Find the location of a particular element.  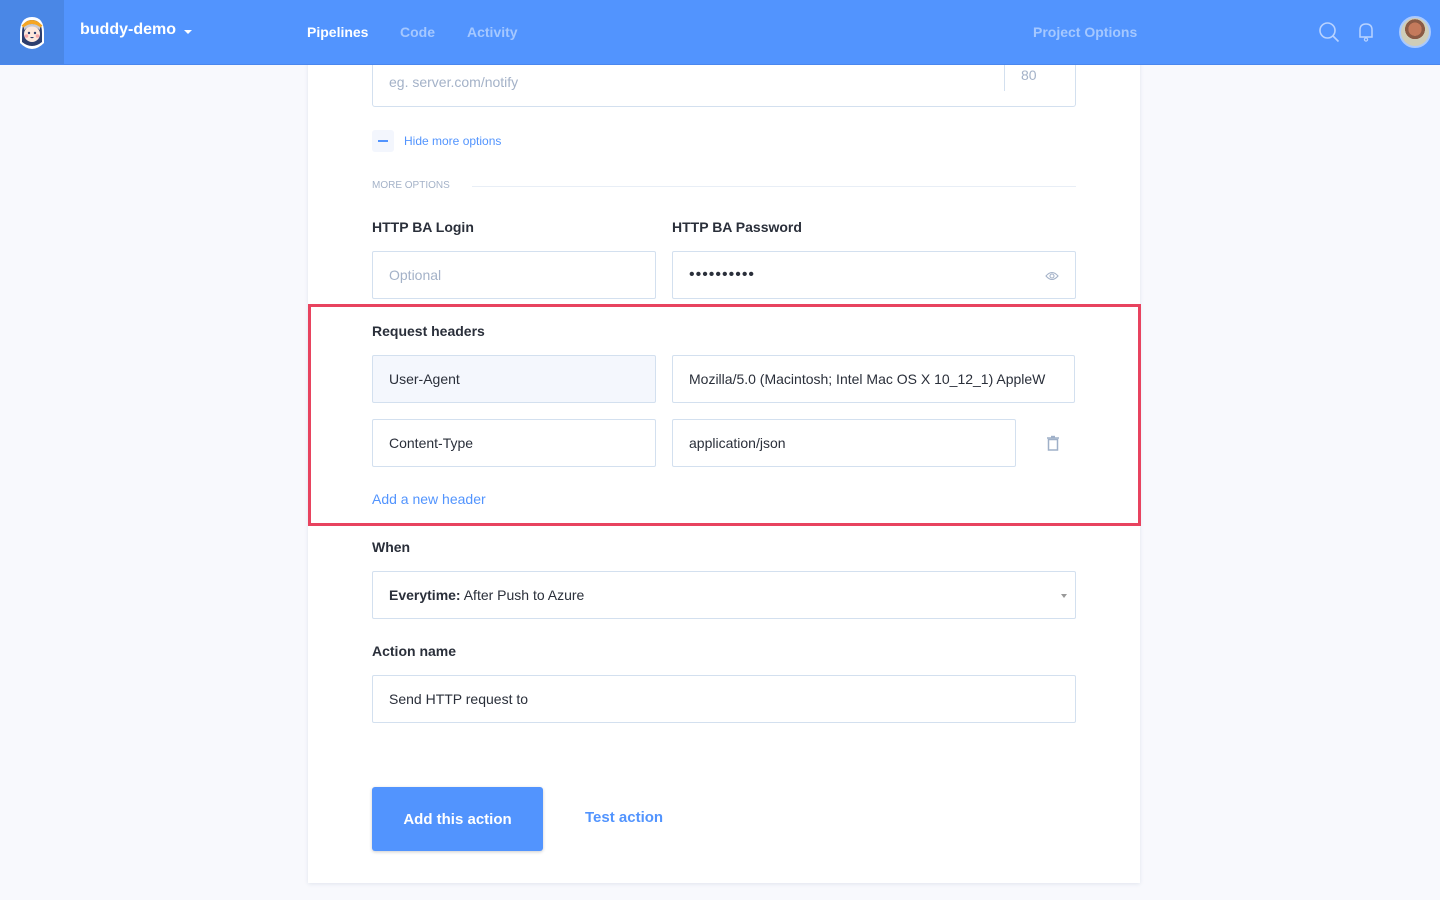

bell-icon is located at coordinates (1366, 32).